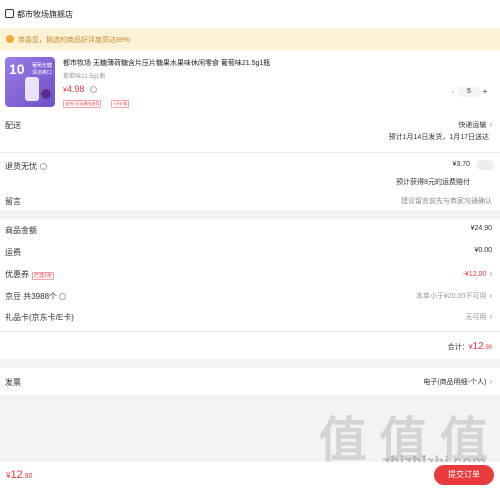  I want to click on goods-amount-value: ¥24.90, so click(481, 228).